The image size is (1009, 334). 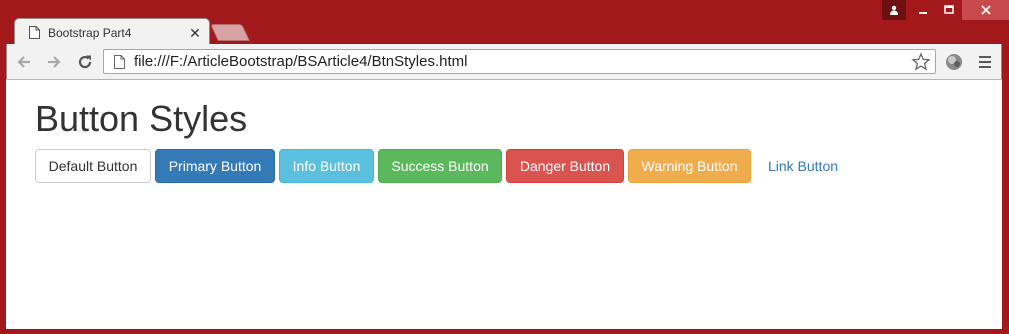 I want to click on user-icon, so click(x=894, y=10).